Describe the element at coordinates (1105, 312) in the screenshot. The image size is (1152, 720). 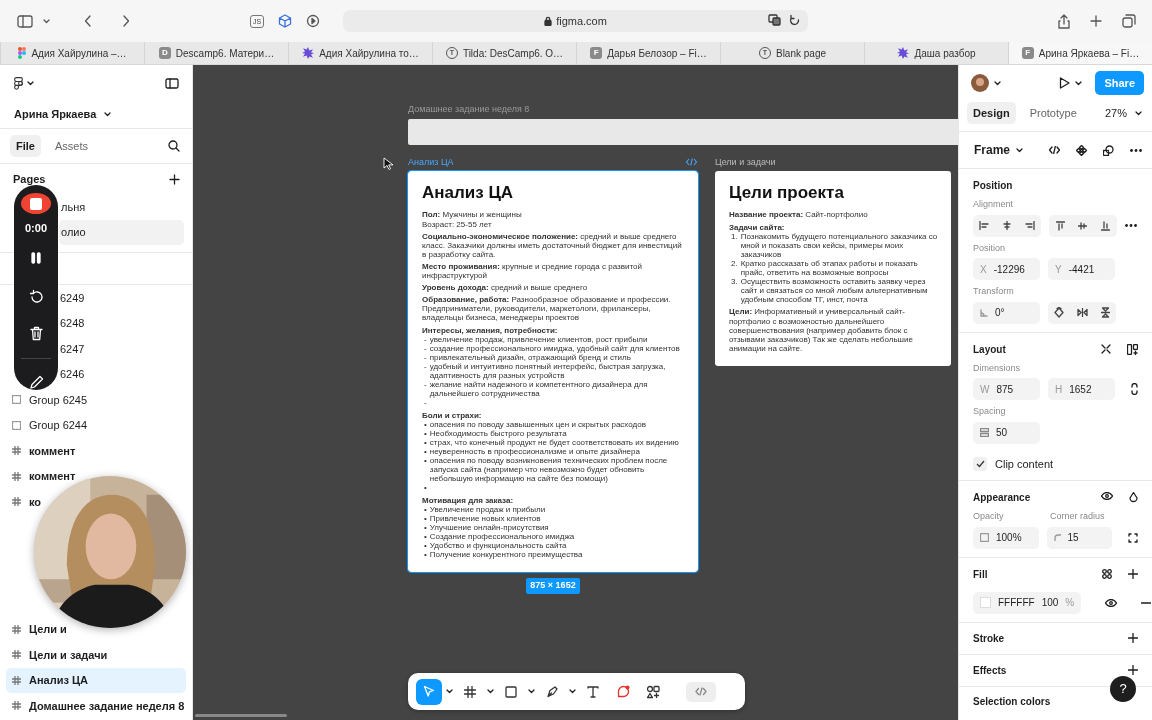
I see `flip-vertical-icon` at that location.